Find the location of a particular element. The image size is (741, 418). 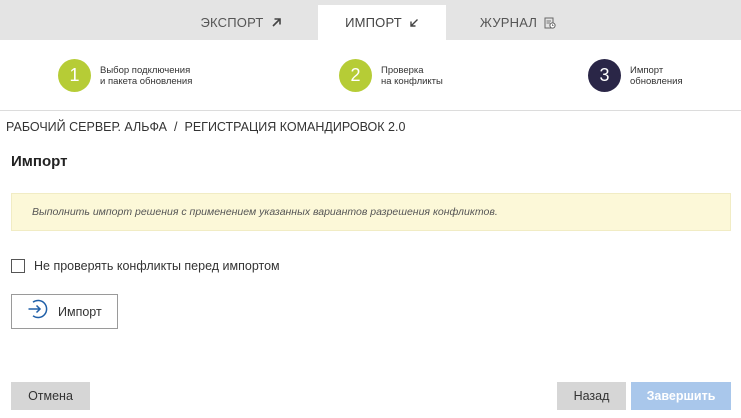

step-3: 3 Импорт обновления is located at coordinates (635, 75).